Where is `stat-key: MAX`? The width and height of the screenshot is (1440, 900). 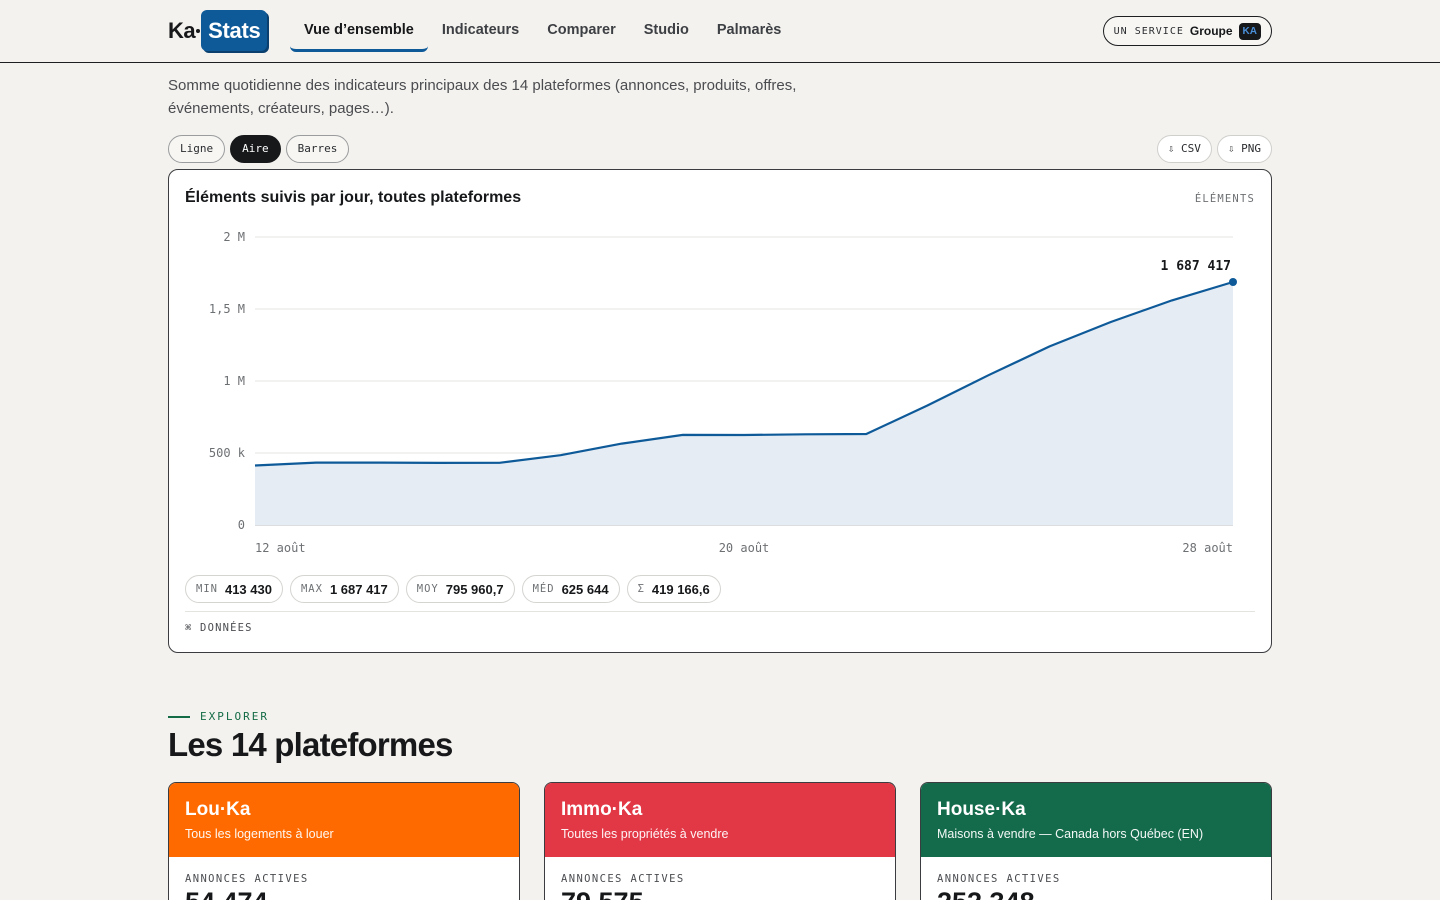 stat-key: MAX is located at coordinates (311, 589).